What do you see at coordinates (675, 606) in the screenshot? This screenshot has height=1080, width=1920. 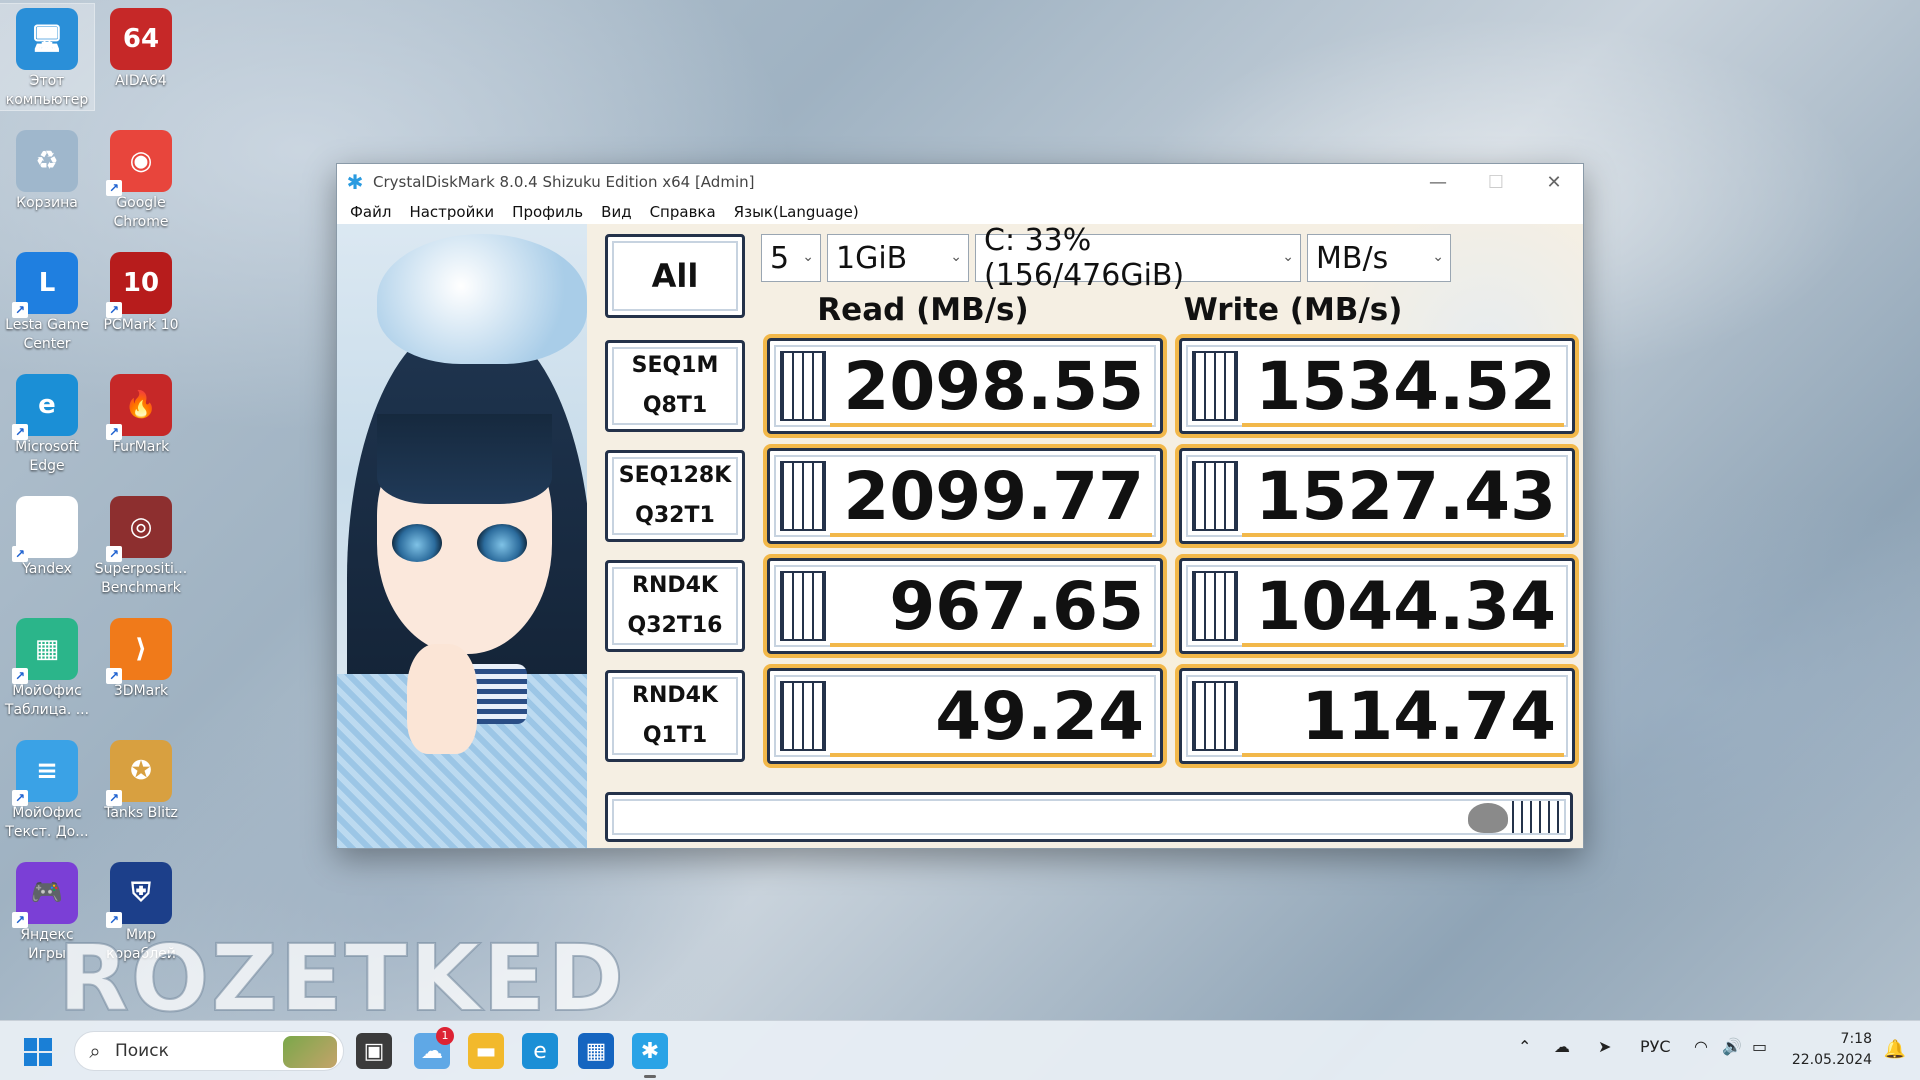 I see `test-rnd4k-button: RND4K Q32T16` at bounding box center [675, 606].